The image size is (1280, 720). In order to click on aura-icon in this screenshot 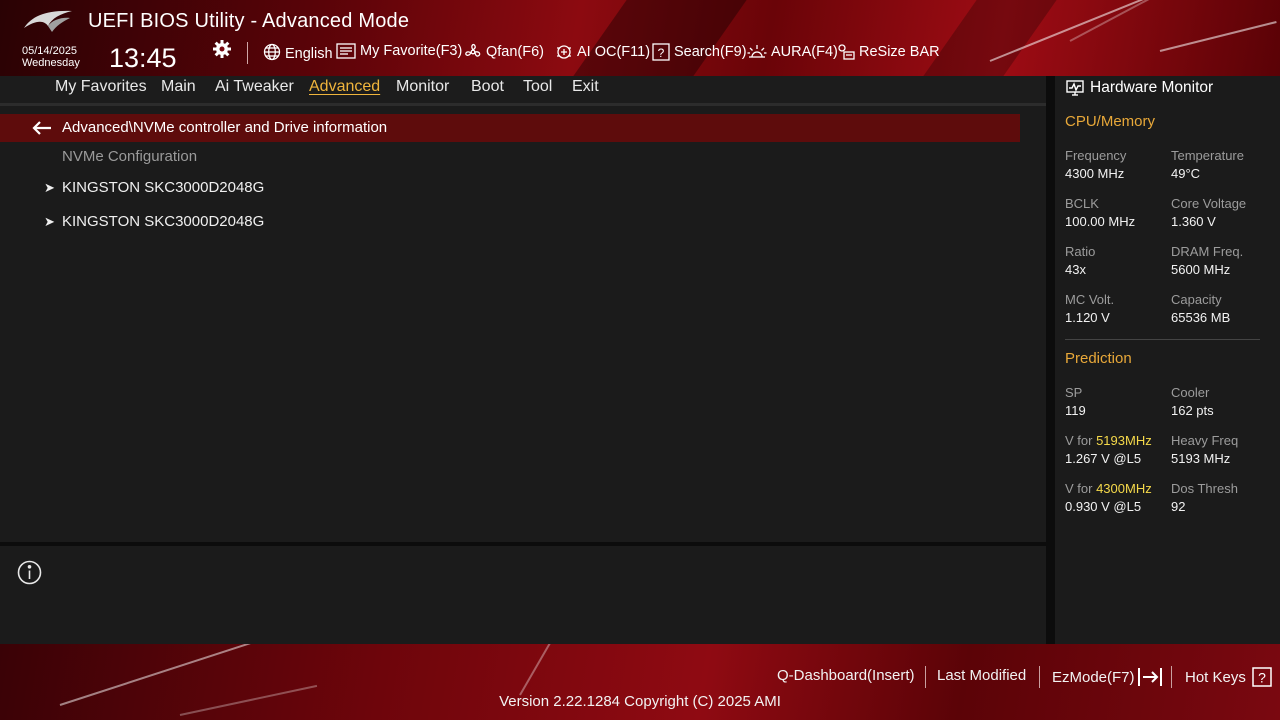, I will do `click(757, 51)`.